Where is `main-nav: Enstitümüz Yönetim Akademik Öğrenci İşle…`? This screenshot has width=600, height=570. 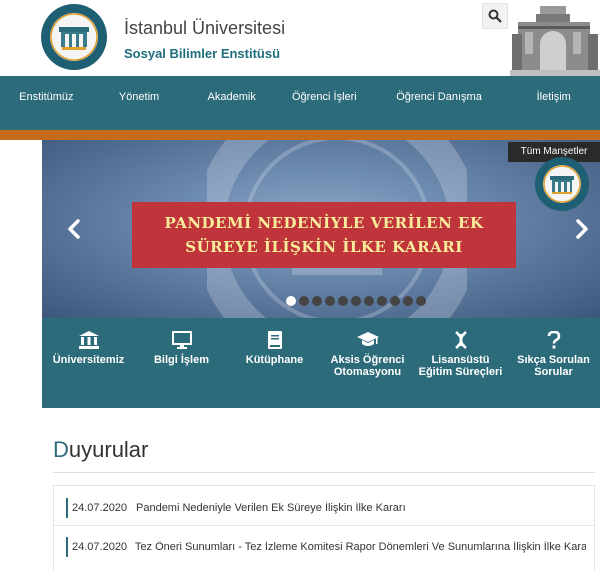
main-nav: Enstitümüz Yönetim Akademik Öğrenci İşle… is located at coordinates (300, 103).